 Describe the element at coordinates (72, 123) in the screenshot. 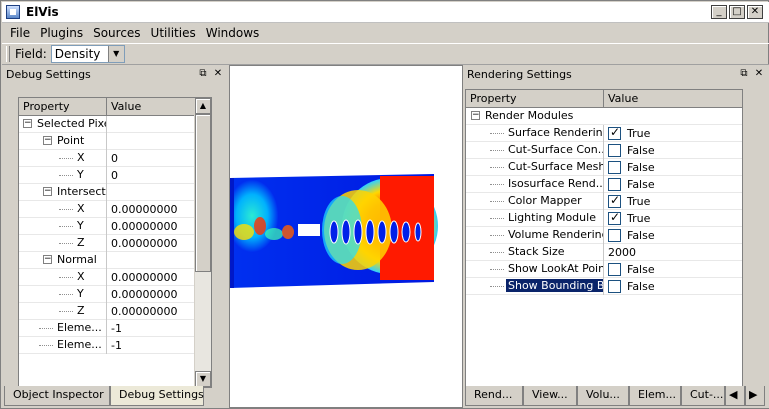

I see `property-label: Selected Pixel` at that location.